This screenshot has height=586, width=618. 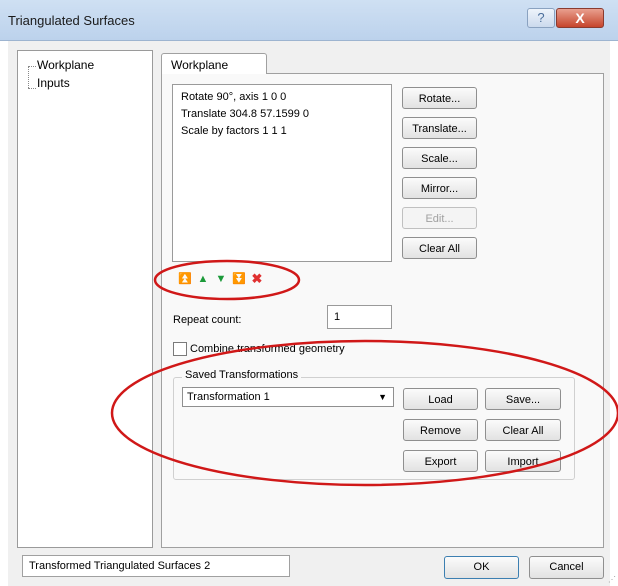 I want to click on import-button: Import, so click(x=523, y=461).